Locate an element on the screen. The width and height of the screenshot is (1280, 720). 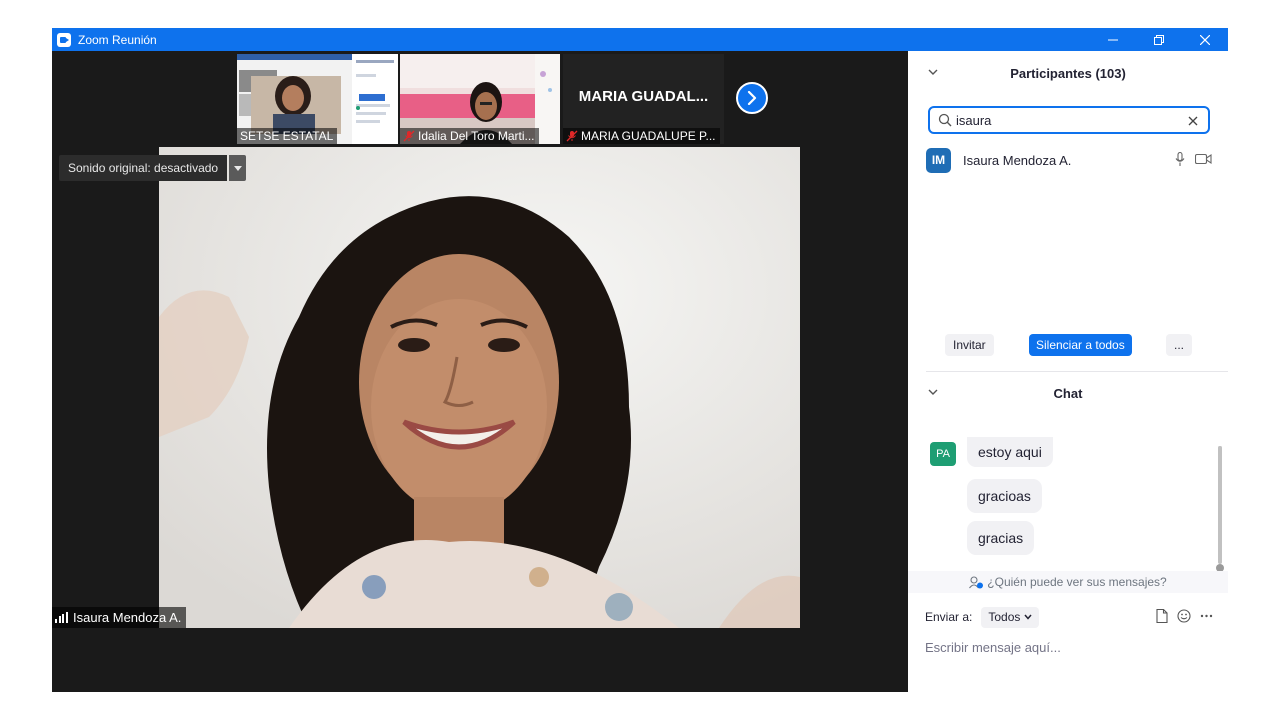
chat-message-input is located at coordinates (1070, 647).